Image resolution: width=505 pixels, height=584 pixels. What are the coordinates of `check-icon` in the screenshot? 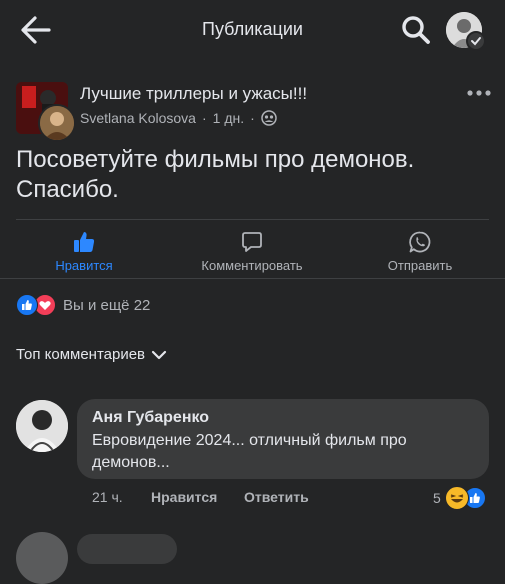 It's located at (476, 41).